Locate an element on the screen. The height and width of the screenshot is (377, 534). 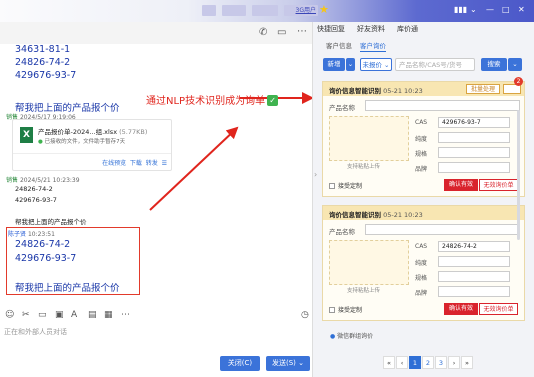
apps-icon: ▦ is located at coordinates (108, 315).